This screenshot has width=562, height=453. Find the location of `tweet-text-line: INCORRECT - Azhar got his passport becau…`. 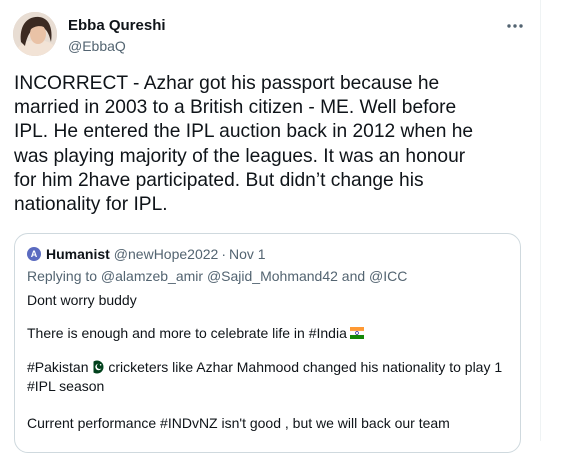

tweet-text-line: INCORRECT - Azhar got his passport becau… is located at coordinates (227, 83).